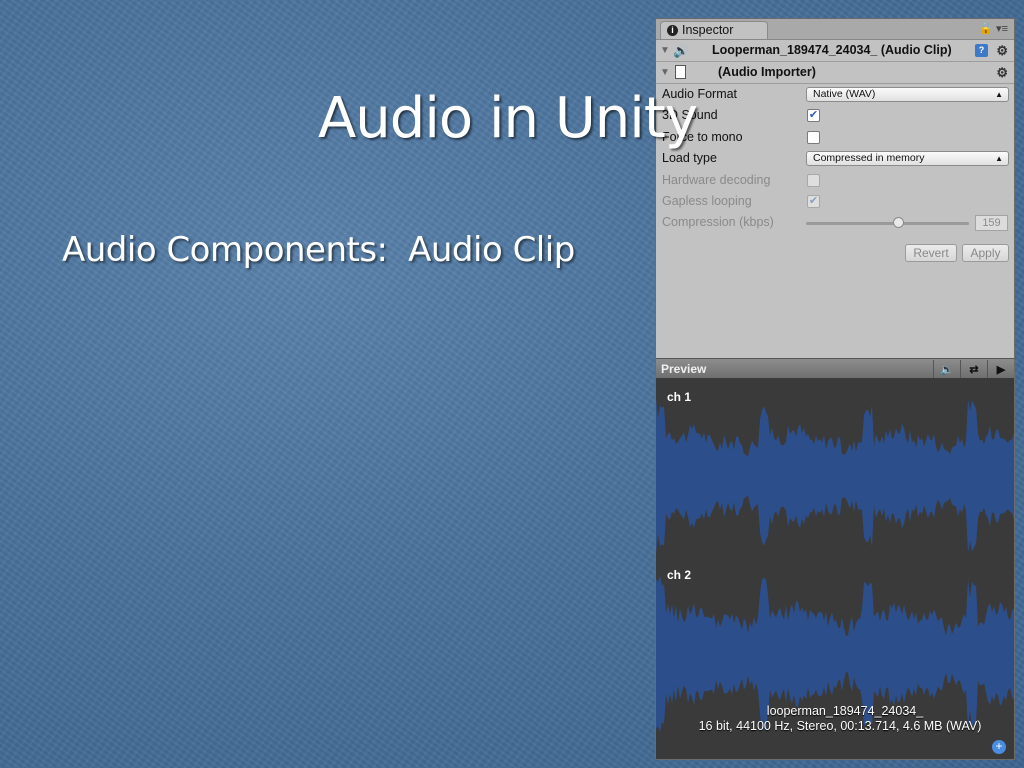 This screenshot has width=1024, height=768. What do you see at coordinates (835, 180) in the screenshot?
I see `hardware-decoding-row: Hardware decoding` at bounding box center [835, 180].